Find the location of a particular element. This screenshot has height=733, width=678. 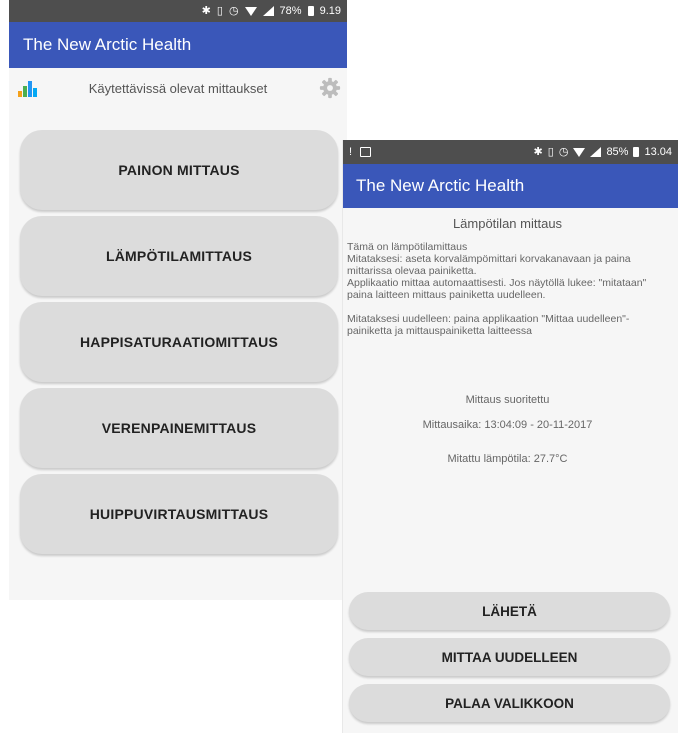

battery-percent: 85% is located at coordinates (617, 152).